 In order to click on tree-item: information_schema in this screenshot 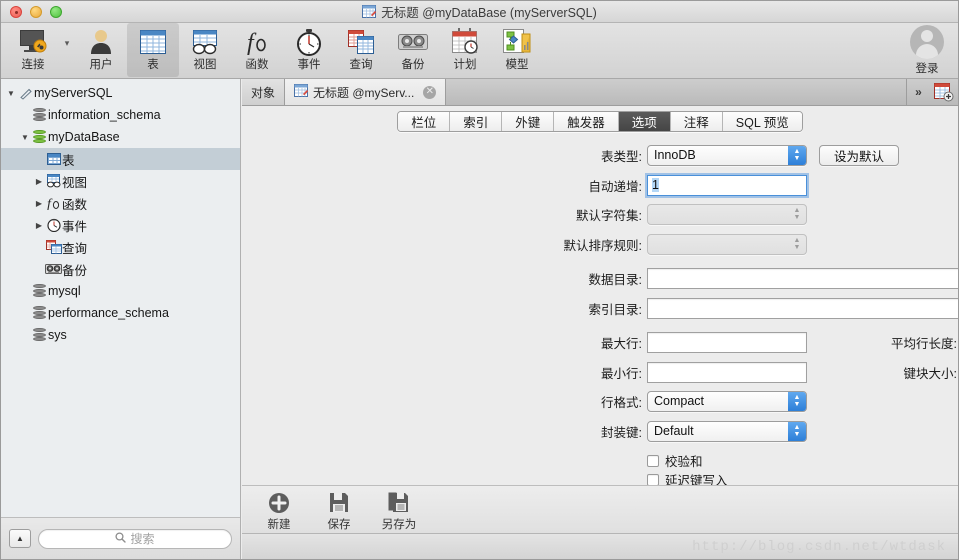, I will do `click(120, 115)`.